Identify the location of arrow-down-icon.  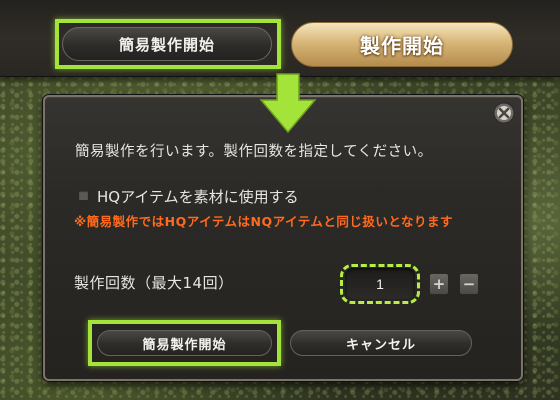
(288, 103).